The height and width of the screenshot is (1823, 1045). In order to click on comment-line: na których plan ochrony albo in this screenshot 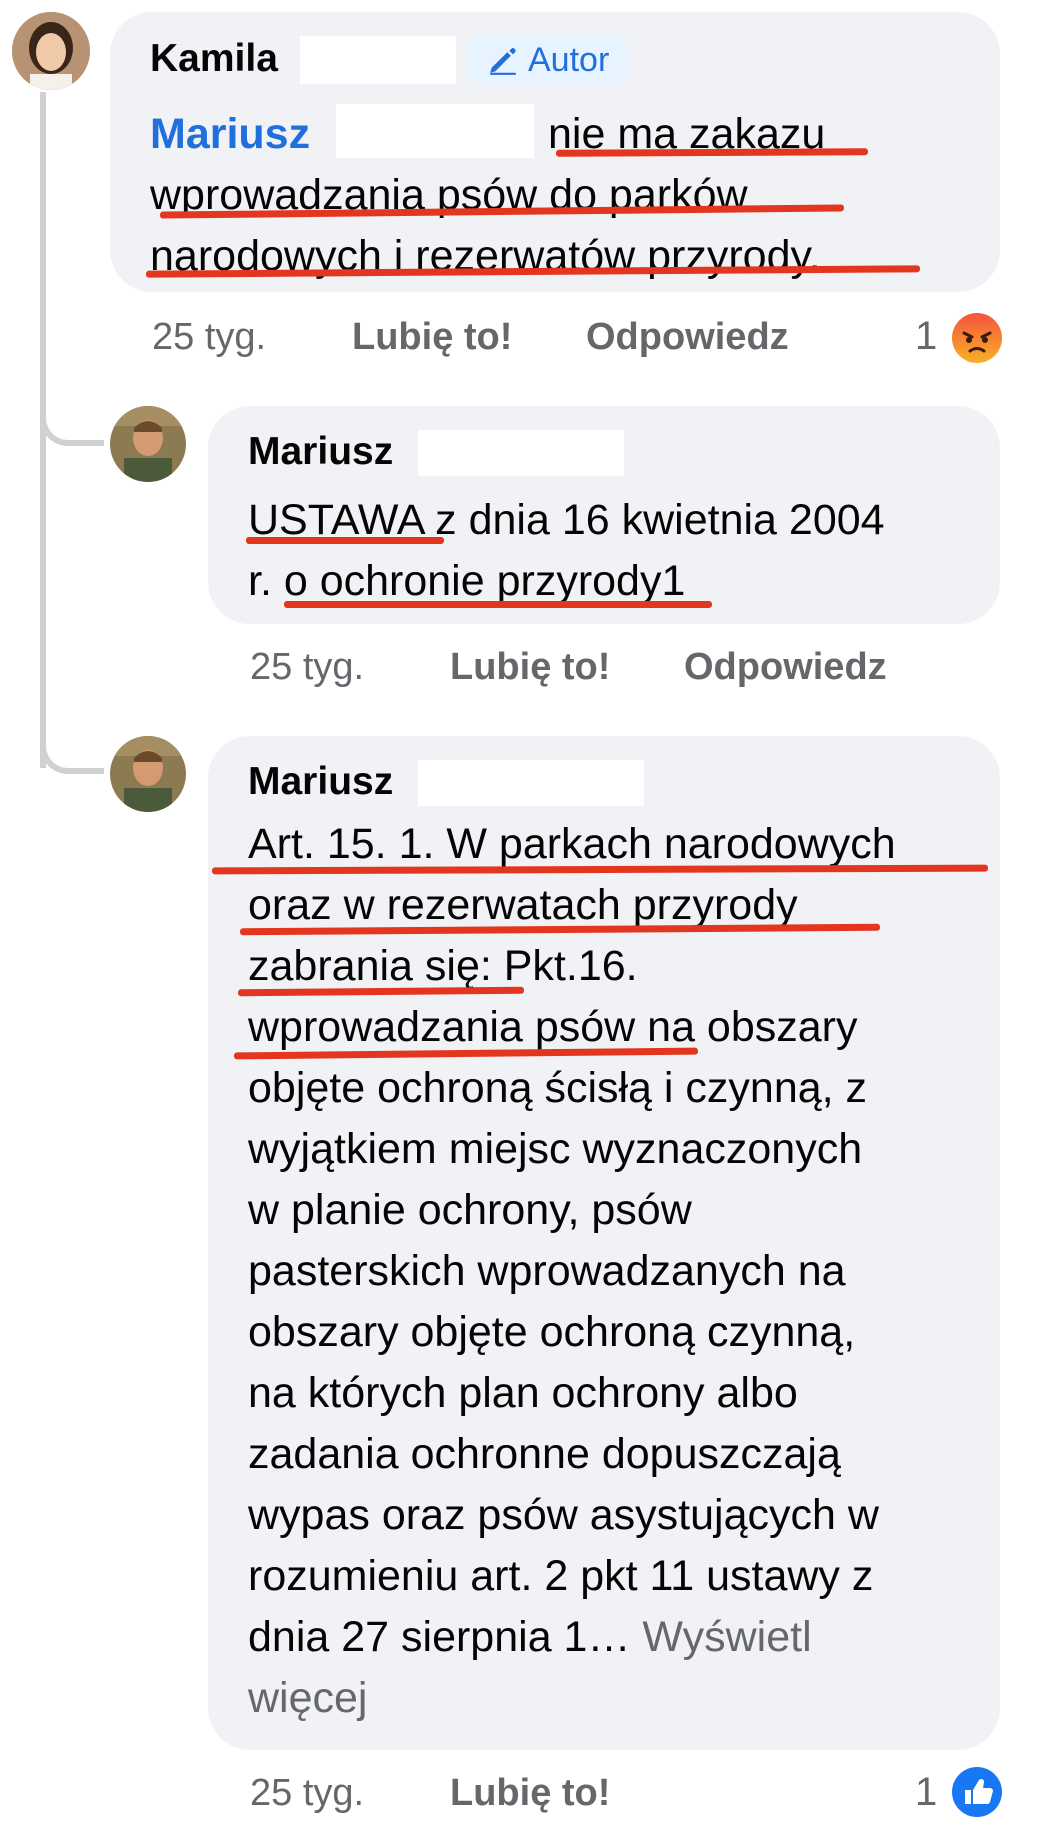, I will do `click(523, 1393)`.